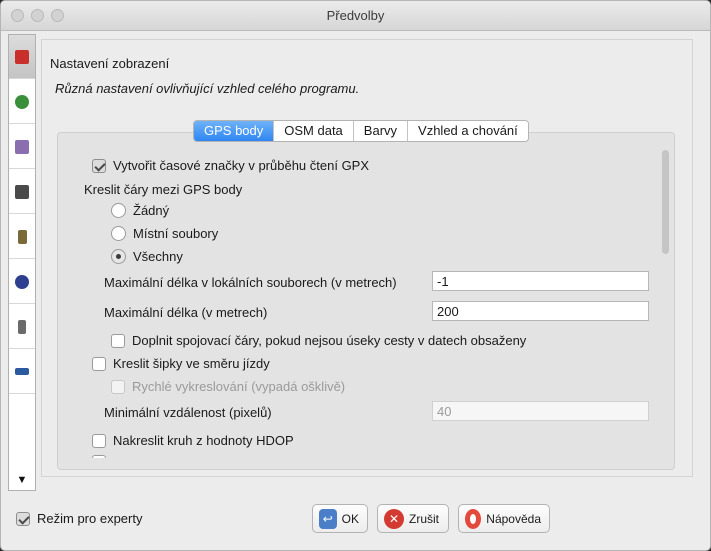  I want to click on arrows-checkbox, so click(99, 363).